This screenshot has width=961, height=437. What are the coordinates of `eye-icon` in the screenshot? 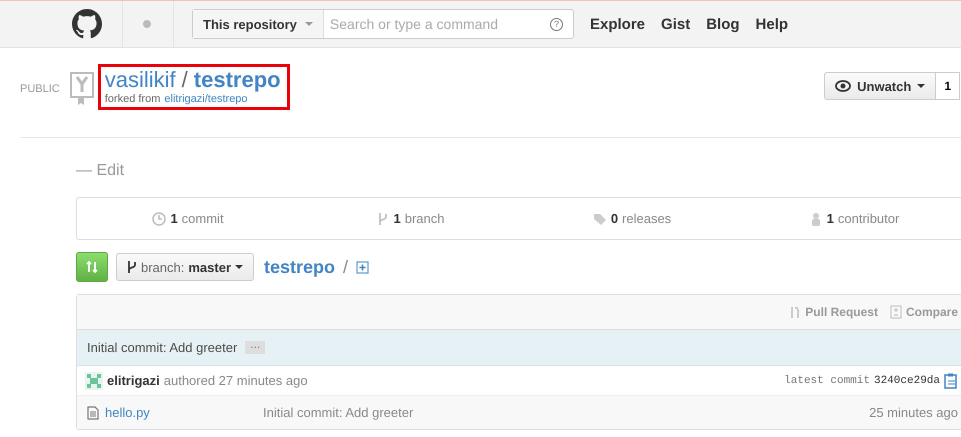 It's located at (843, 86).